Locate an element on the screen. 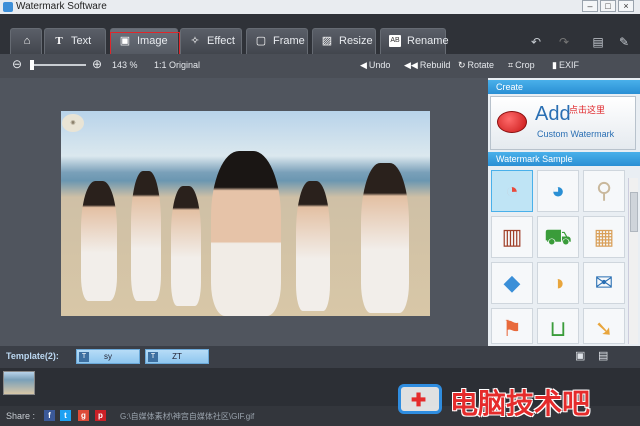 This screenshot has width=640, height=426. tab-label: Resize is located at coordinates (356, 41).